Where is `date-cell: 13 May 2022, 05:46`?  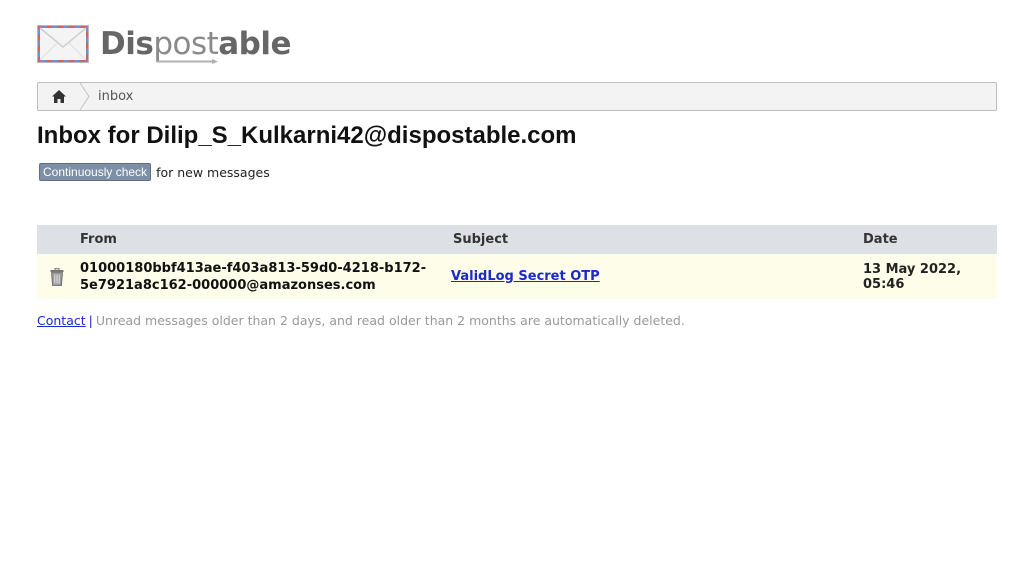 date-cell: 13 May 2022, 05:46 is located at coordinates (930, 276).